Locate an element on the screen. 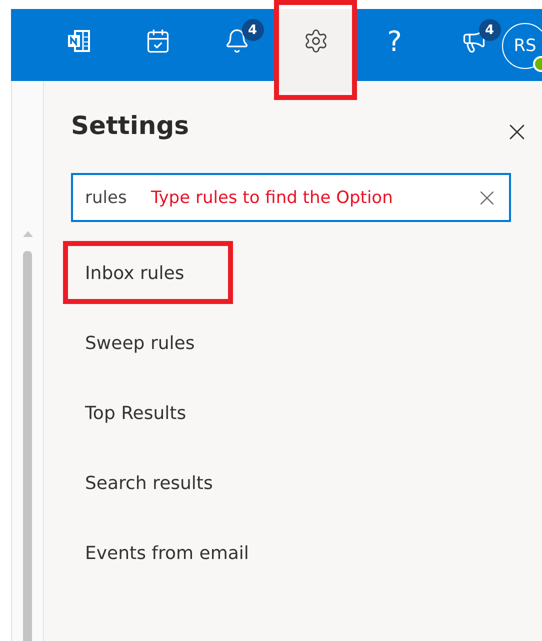 This screenshot has height=641, width=542. result-item: Events from email is located at coordinates (167, 553).